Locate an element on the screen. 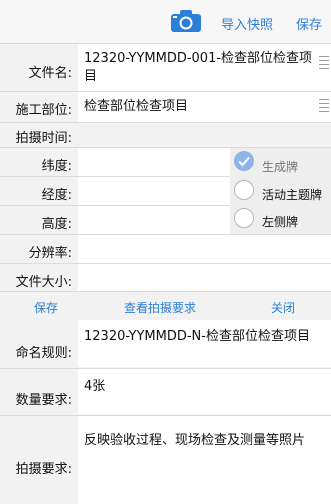  radio-activity-board is located at coordinates (244, 190).